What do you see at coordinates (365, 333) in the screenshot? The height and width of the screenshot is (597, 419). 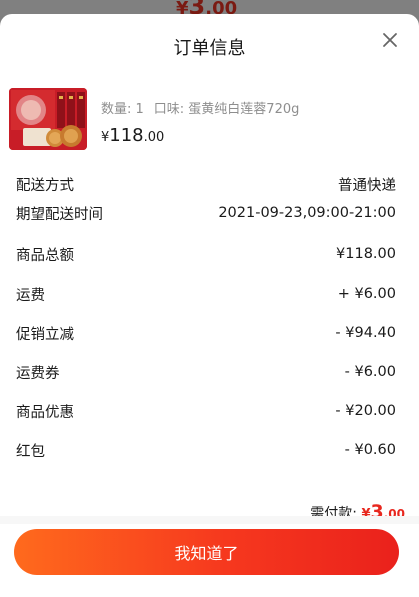 I see `detail-value: - ¥94.40` at bounding box center [365, 333].